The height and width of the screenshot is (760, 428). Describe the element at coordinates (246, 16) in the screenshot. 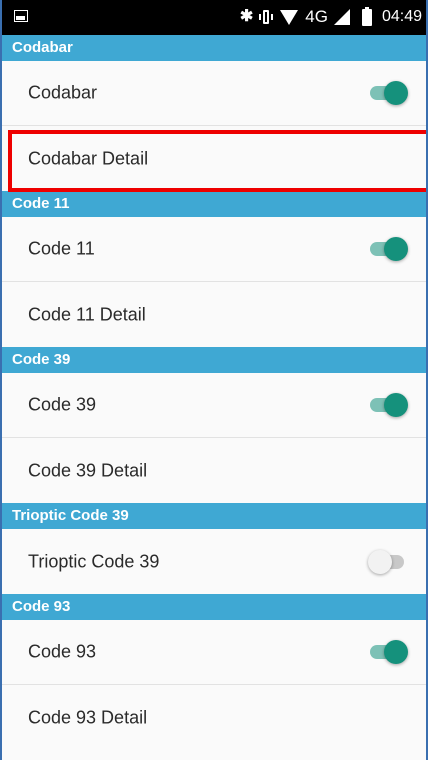

I see `bluetooth-icon: ✱` at that location.